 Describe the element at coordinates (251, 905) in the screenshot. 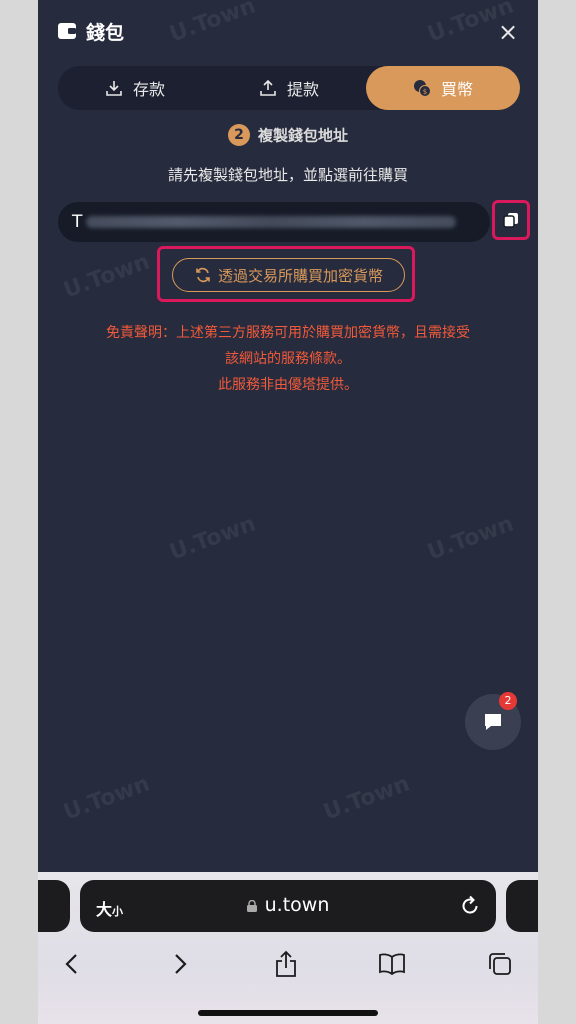

I see `lock-icon` at that location.